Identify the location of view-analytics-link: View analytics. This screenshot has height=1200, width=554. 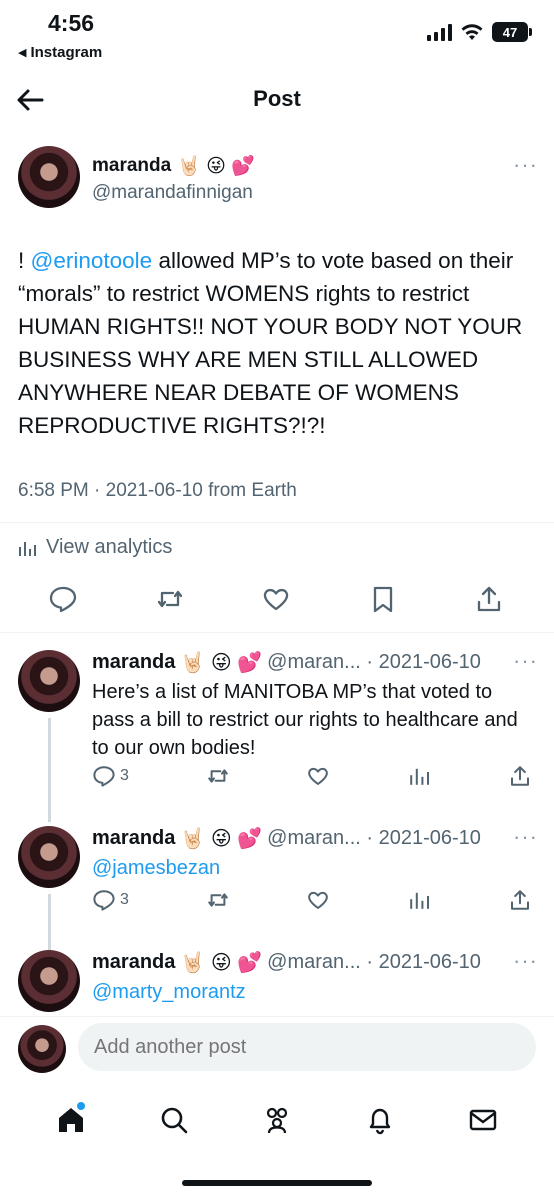
(95, 547).